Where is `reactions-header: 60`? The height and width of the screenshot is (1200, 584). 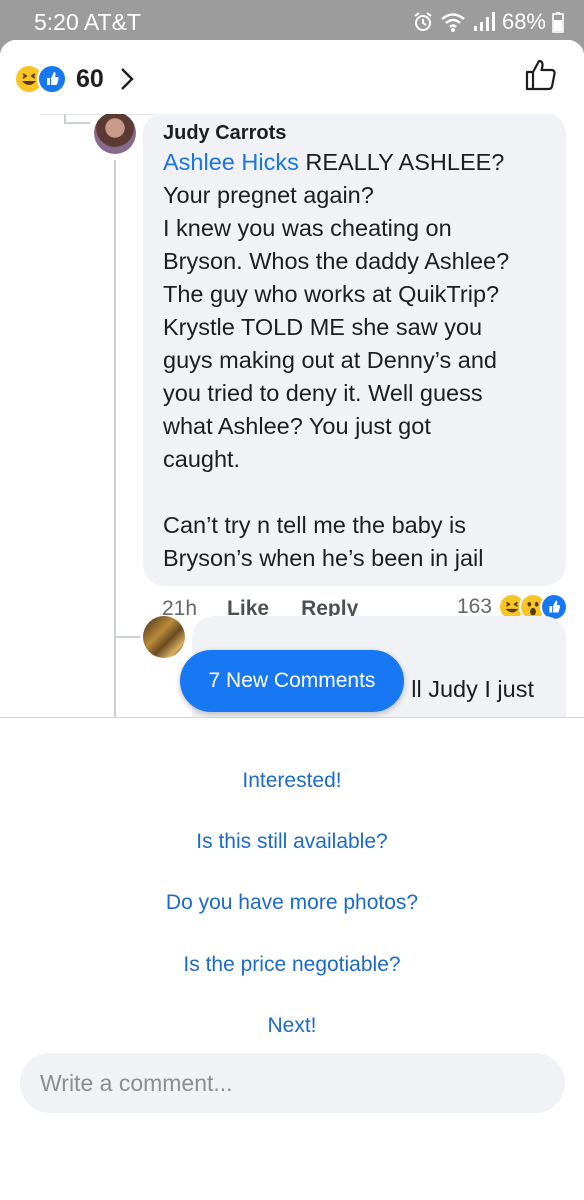
reactions-header: 60 is located at coordinates (292, 77).